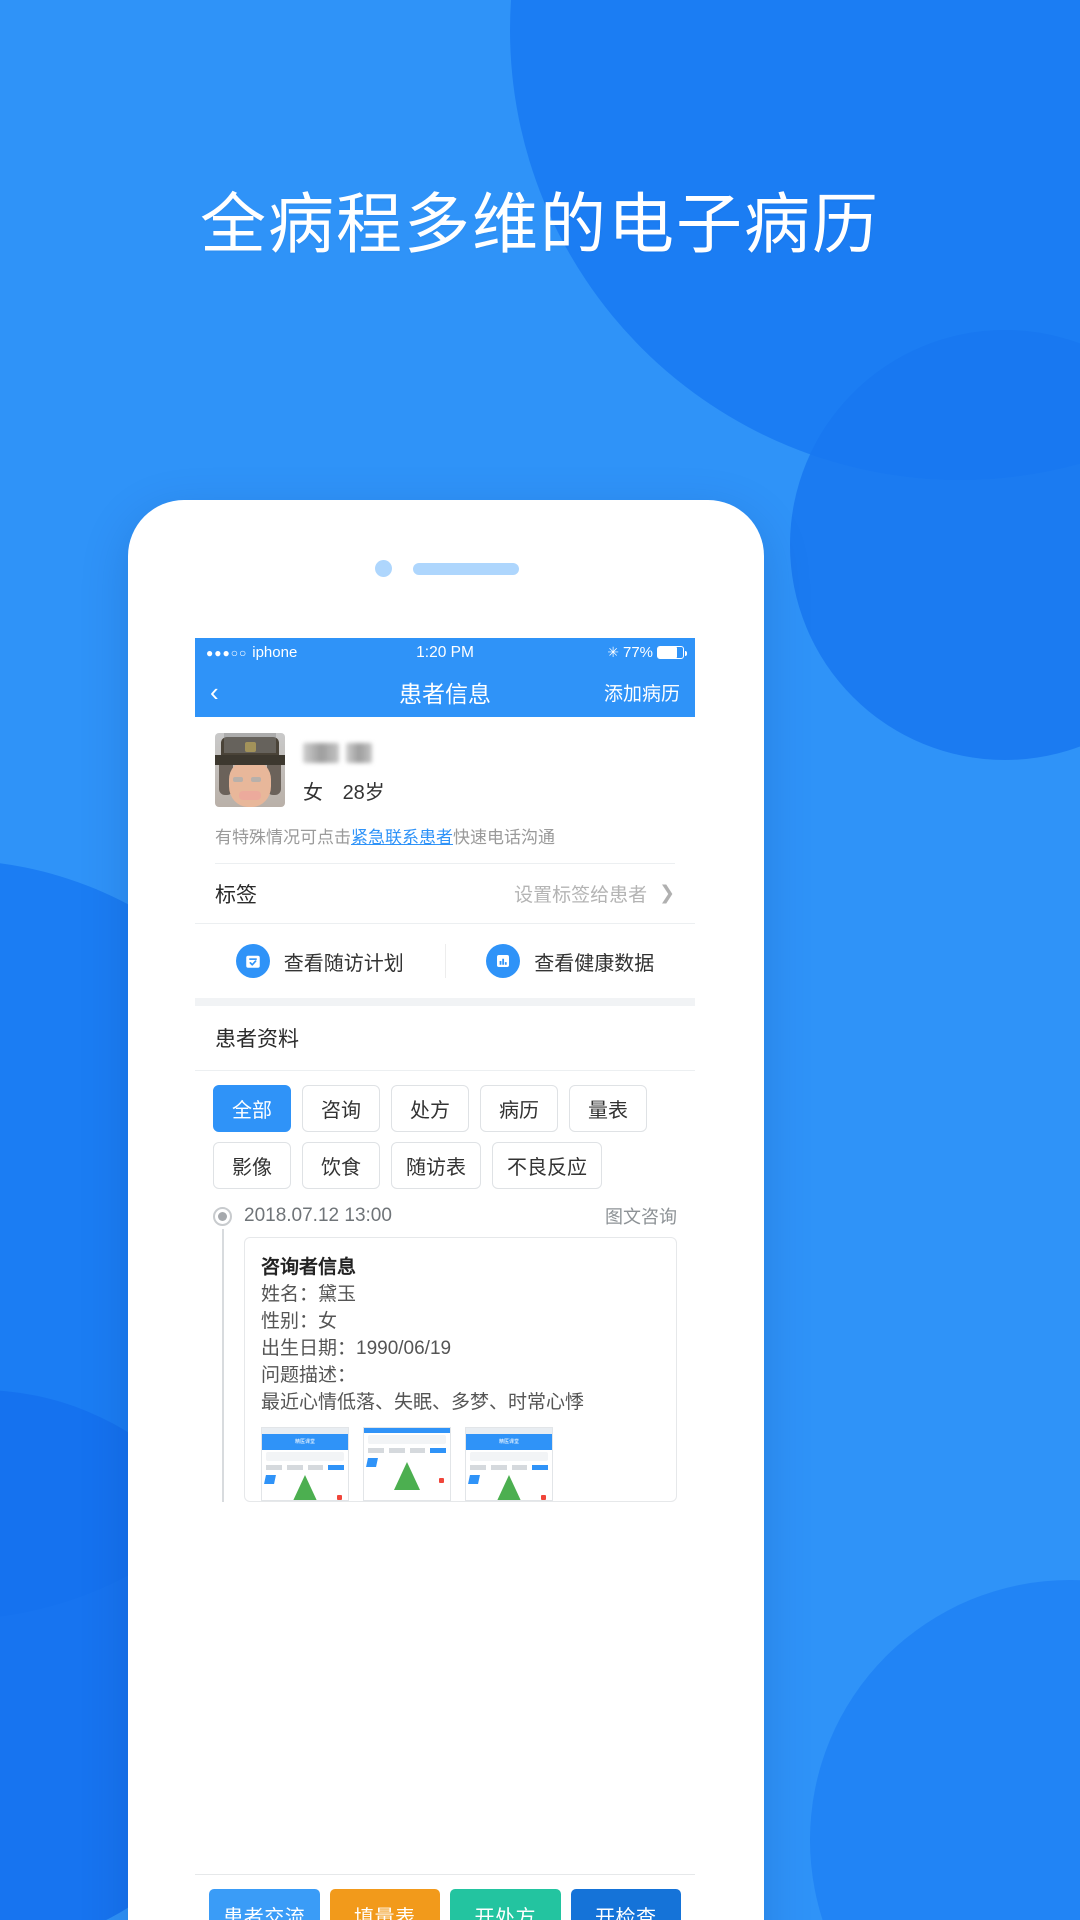 The width and height of the screenshot is (1080, 1920). Describe the element at coordinates (407, 1463) in the screenshot. I see `attachment-thumbnail` at that location.